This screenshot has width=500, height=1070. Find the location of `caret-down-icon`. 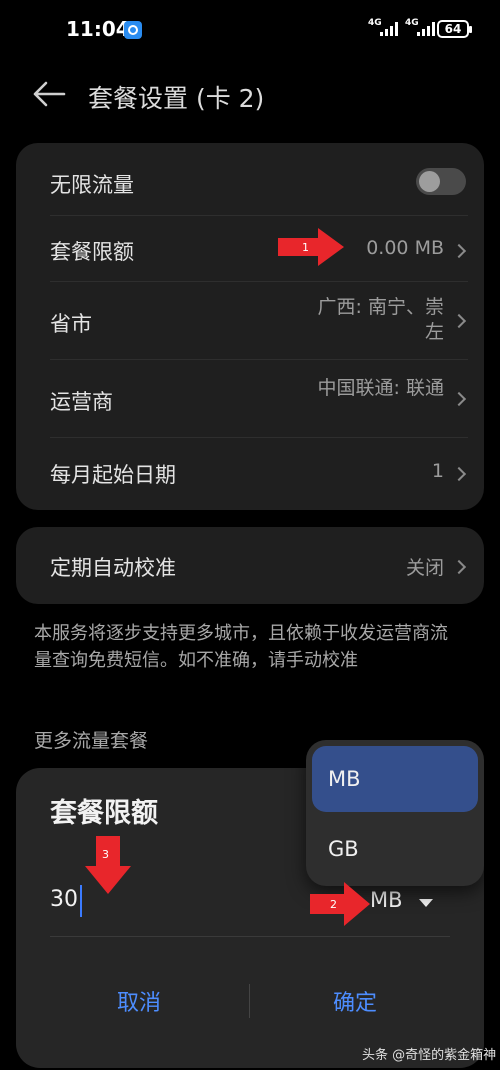

caret-down-icon is located at coordinates (426, 903).